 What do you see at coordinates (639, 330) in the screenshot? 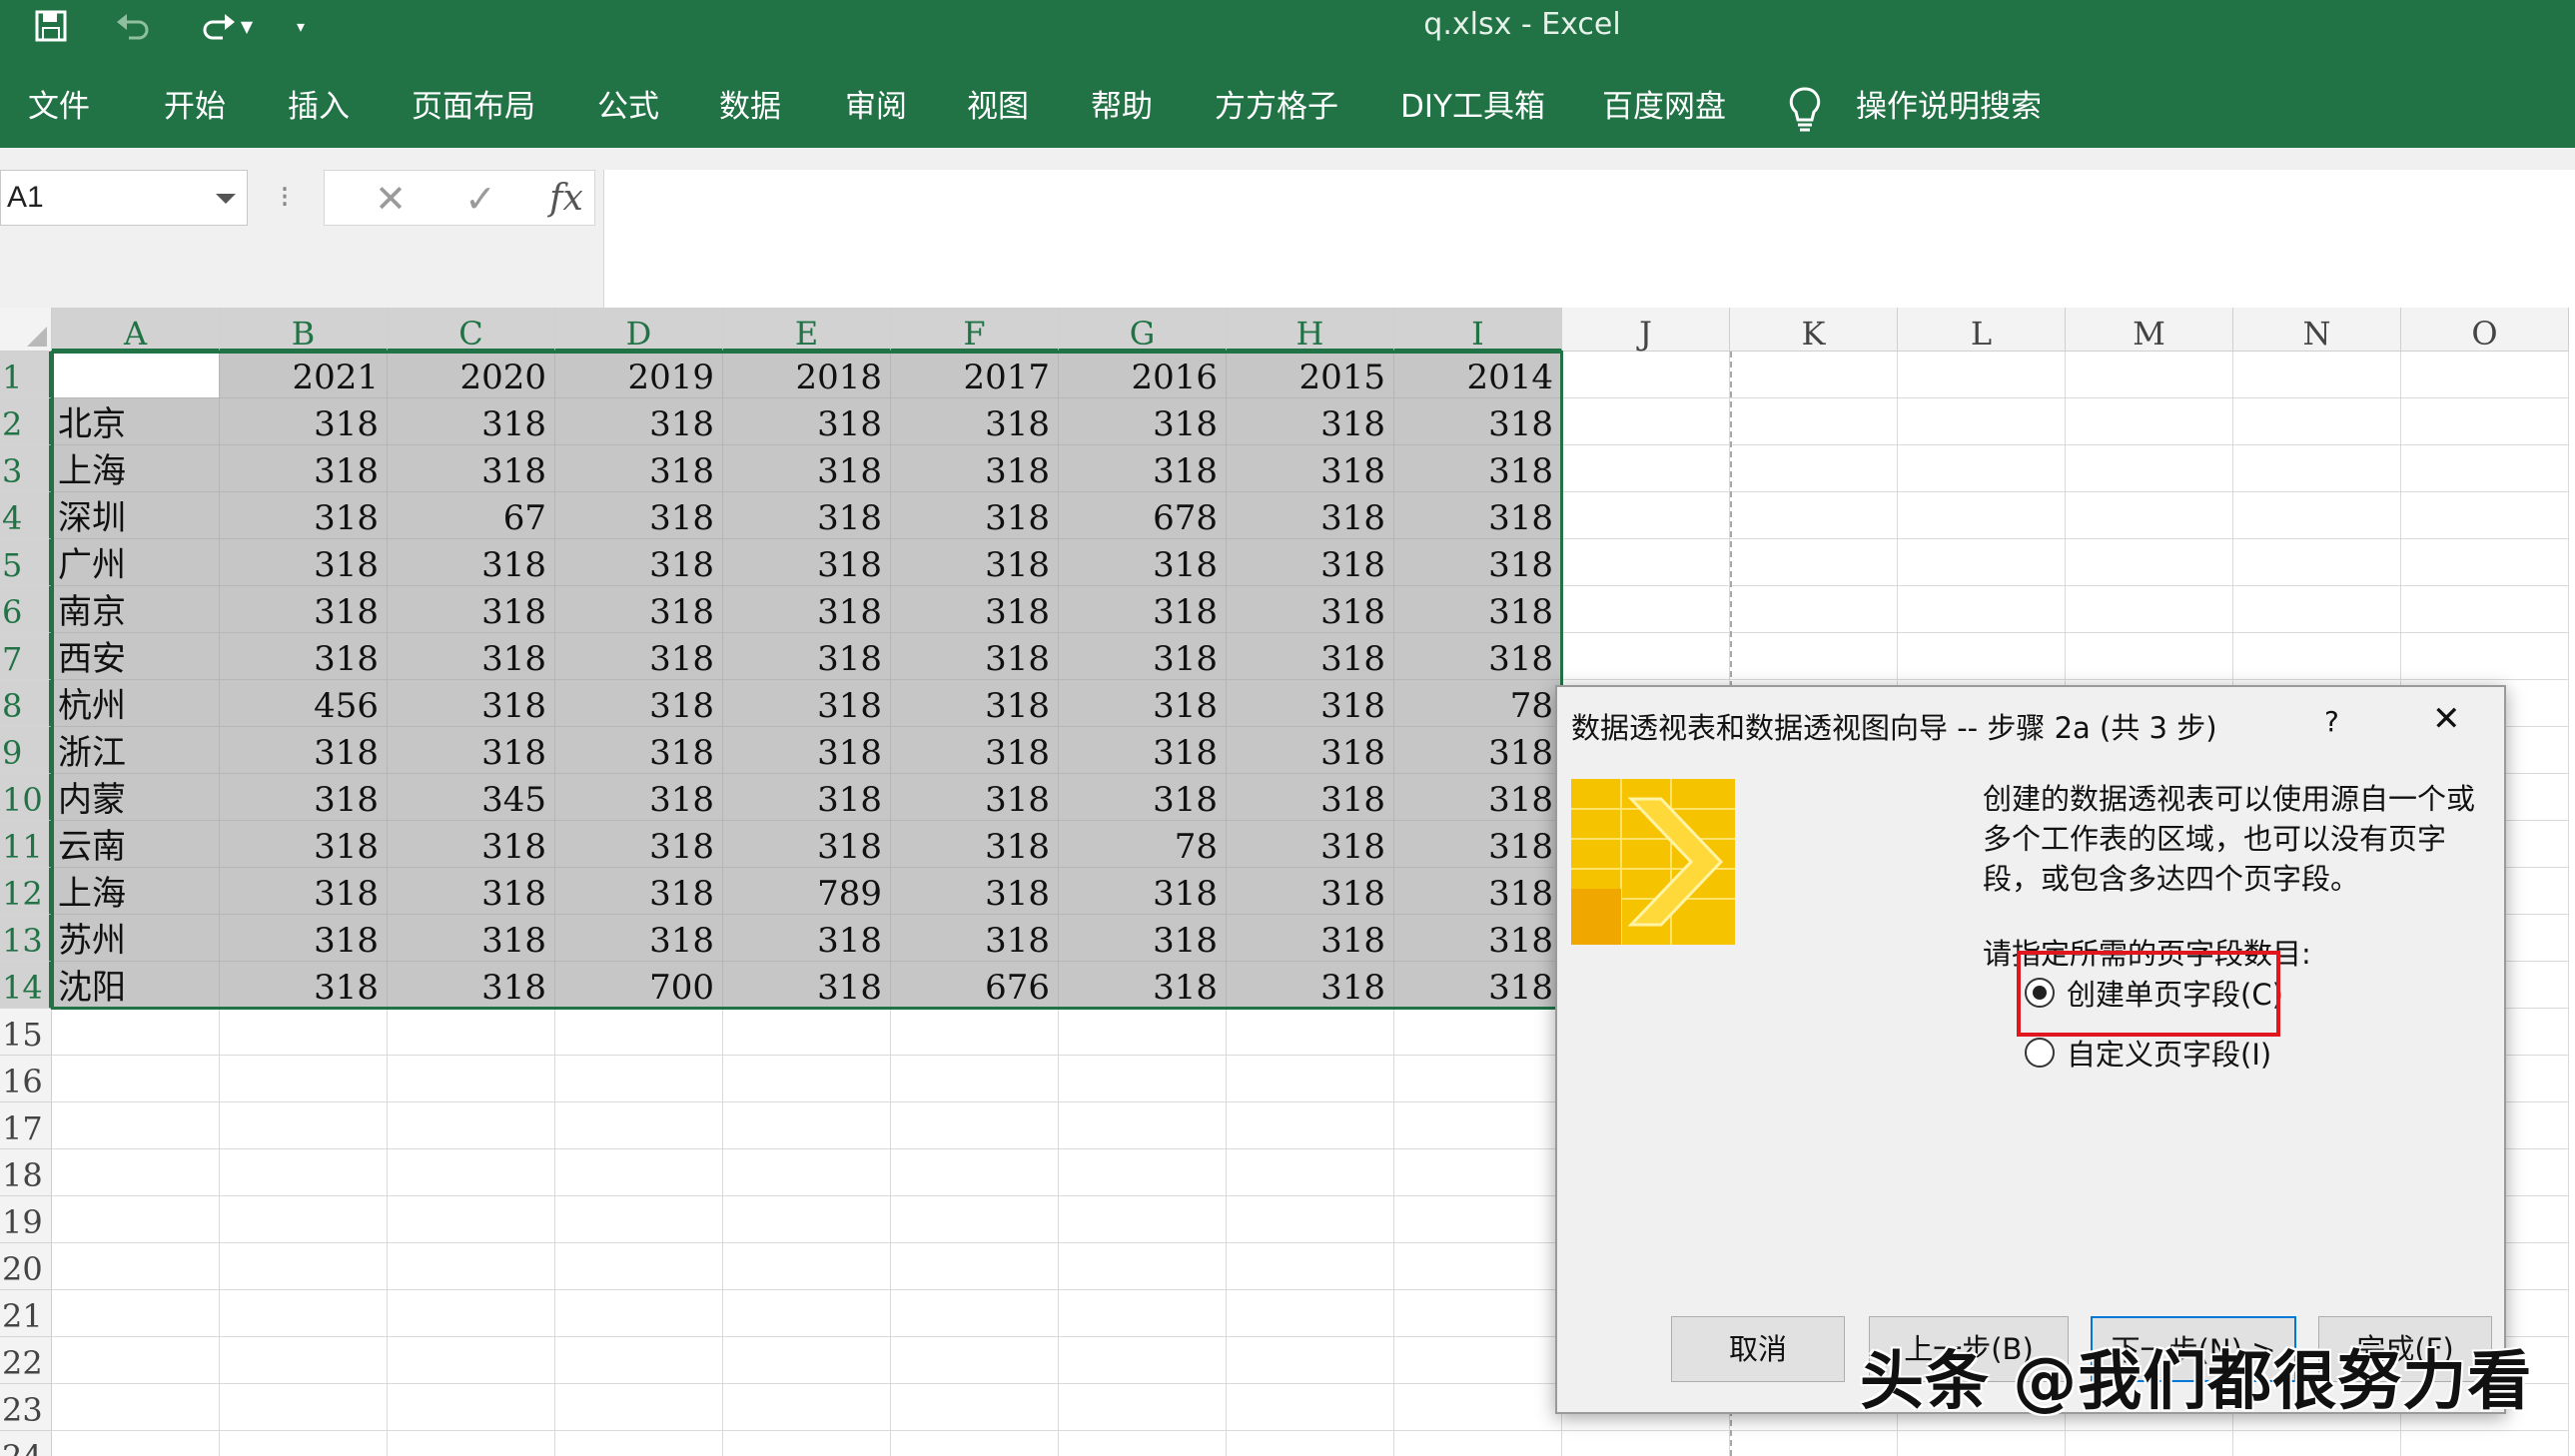
I see `column-header: D` at bounding box center [639, 330].